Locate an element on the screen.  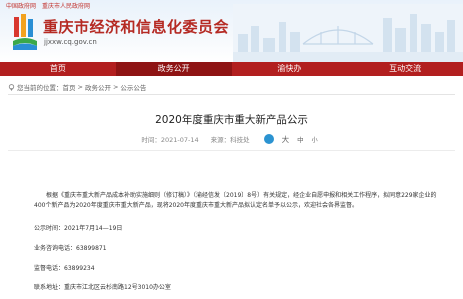
breadcrumb: 您当前的位置： 首页 > 政务公开 > 公示公告 is located at coordinates (77, 87).